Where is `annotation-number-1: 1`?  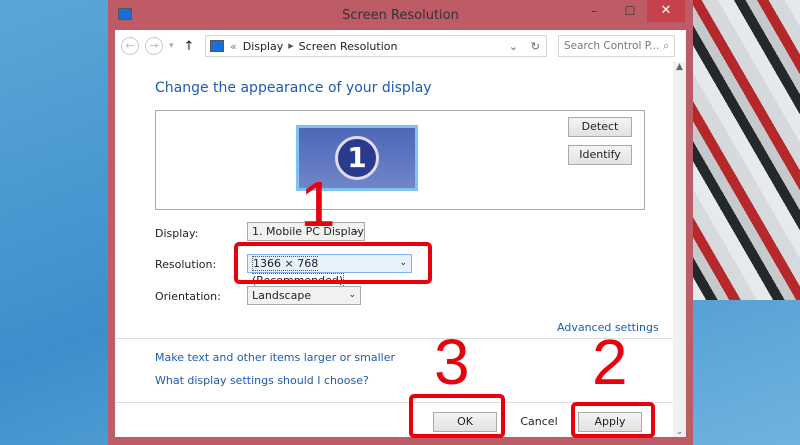
annotation-number-1: 1 is located at coordinates (318, 204).